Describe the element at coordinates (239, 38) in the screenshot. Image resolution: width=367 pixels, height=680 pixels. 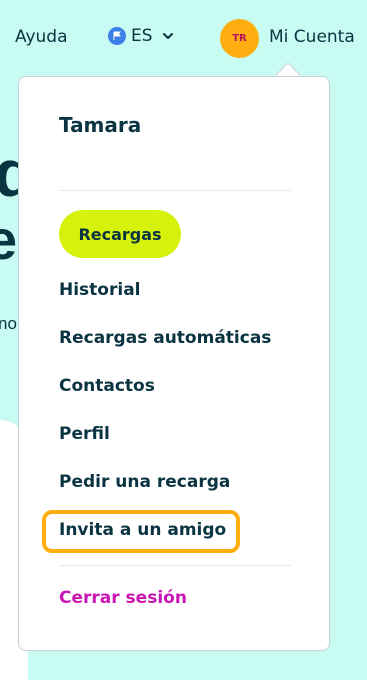
I see `avatar: TR` at that location.